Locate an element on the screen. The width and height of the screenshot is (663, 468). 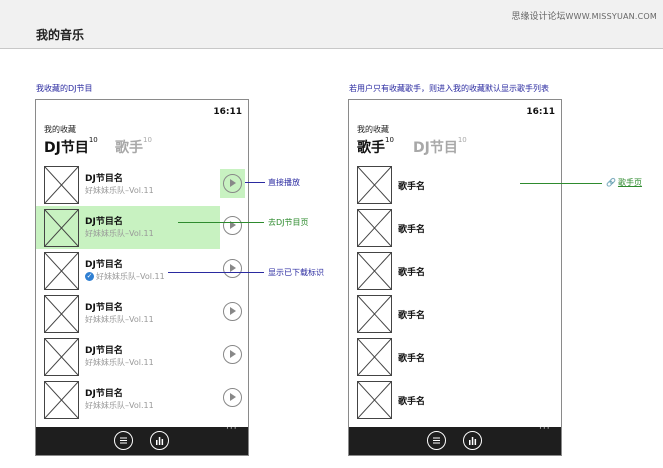
annotation-play: 直接播放 is located at coordinates (284, 182).